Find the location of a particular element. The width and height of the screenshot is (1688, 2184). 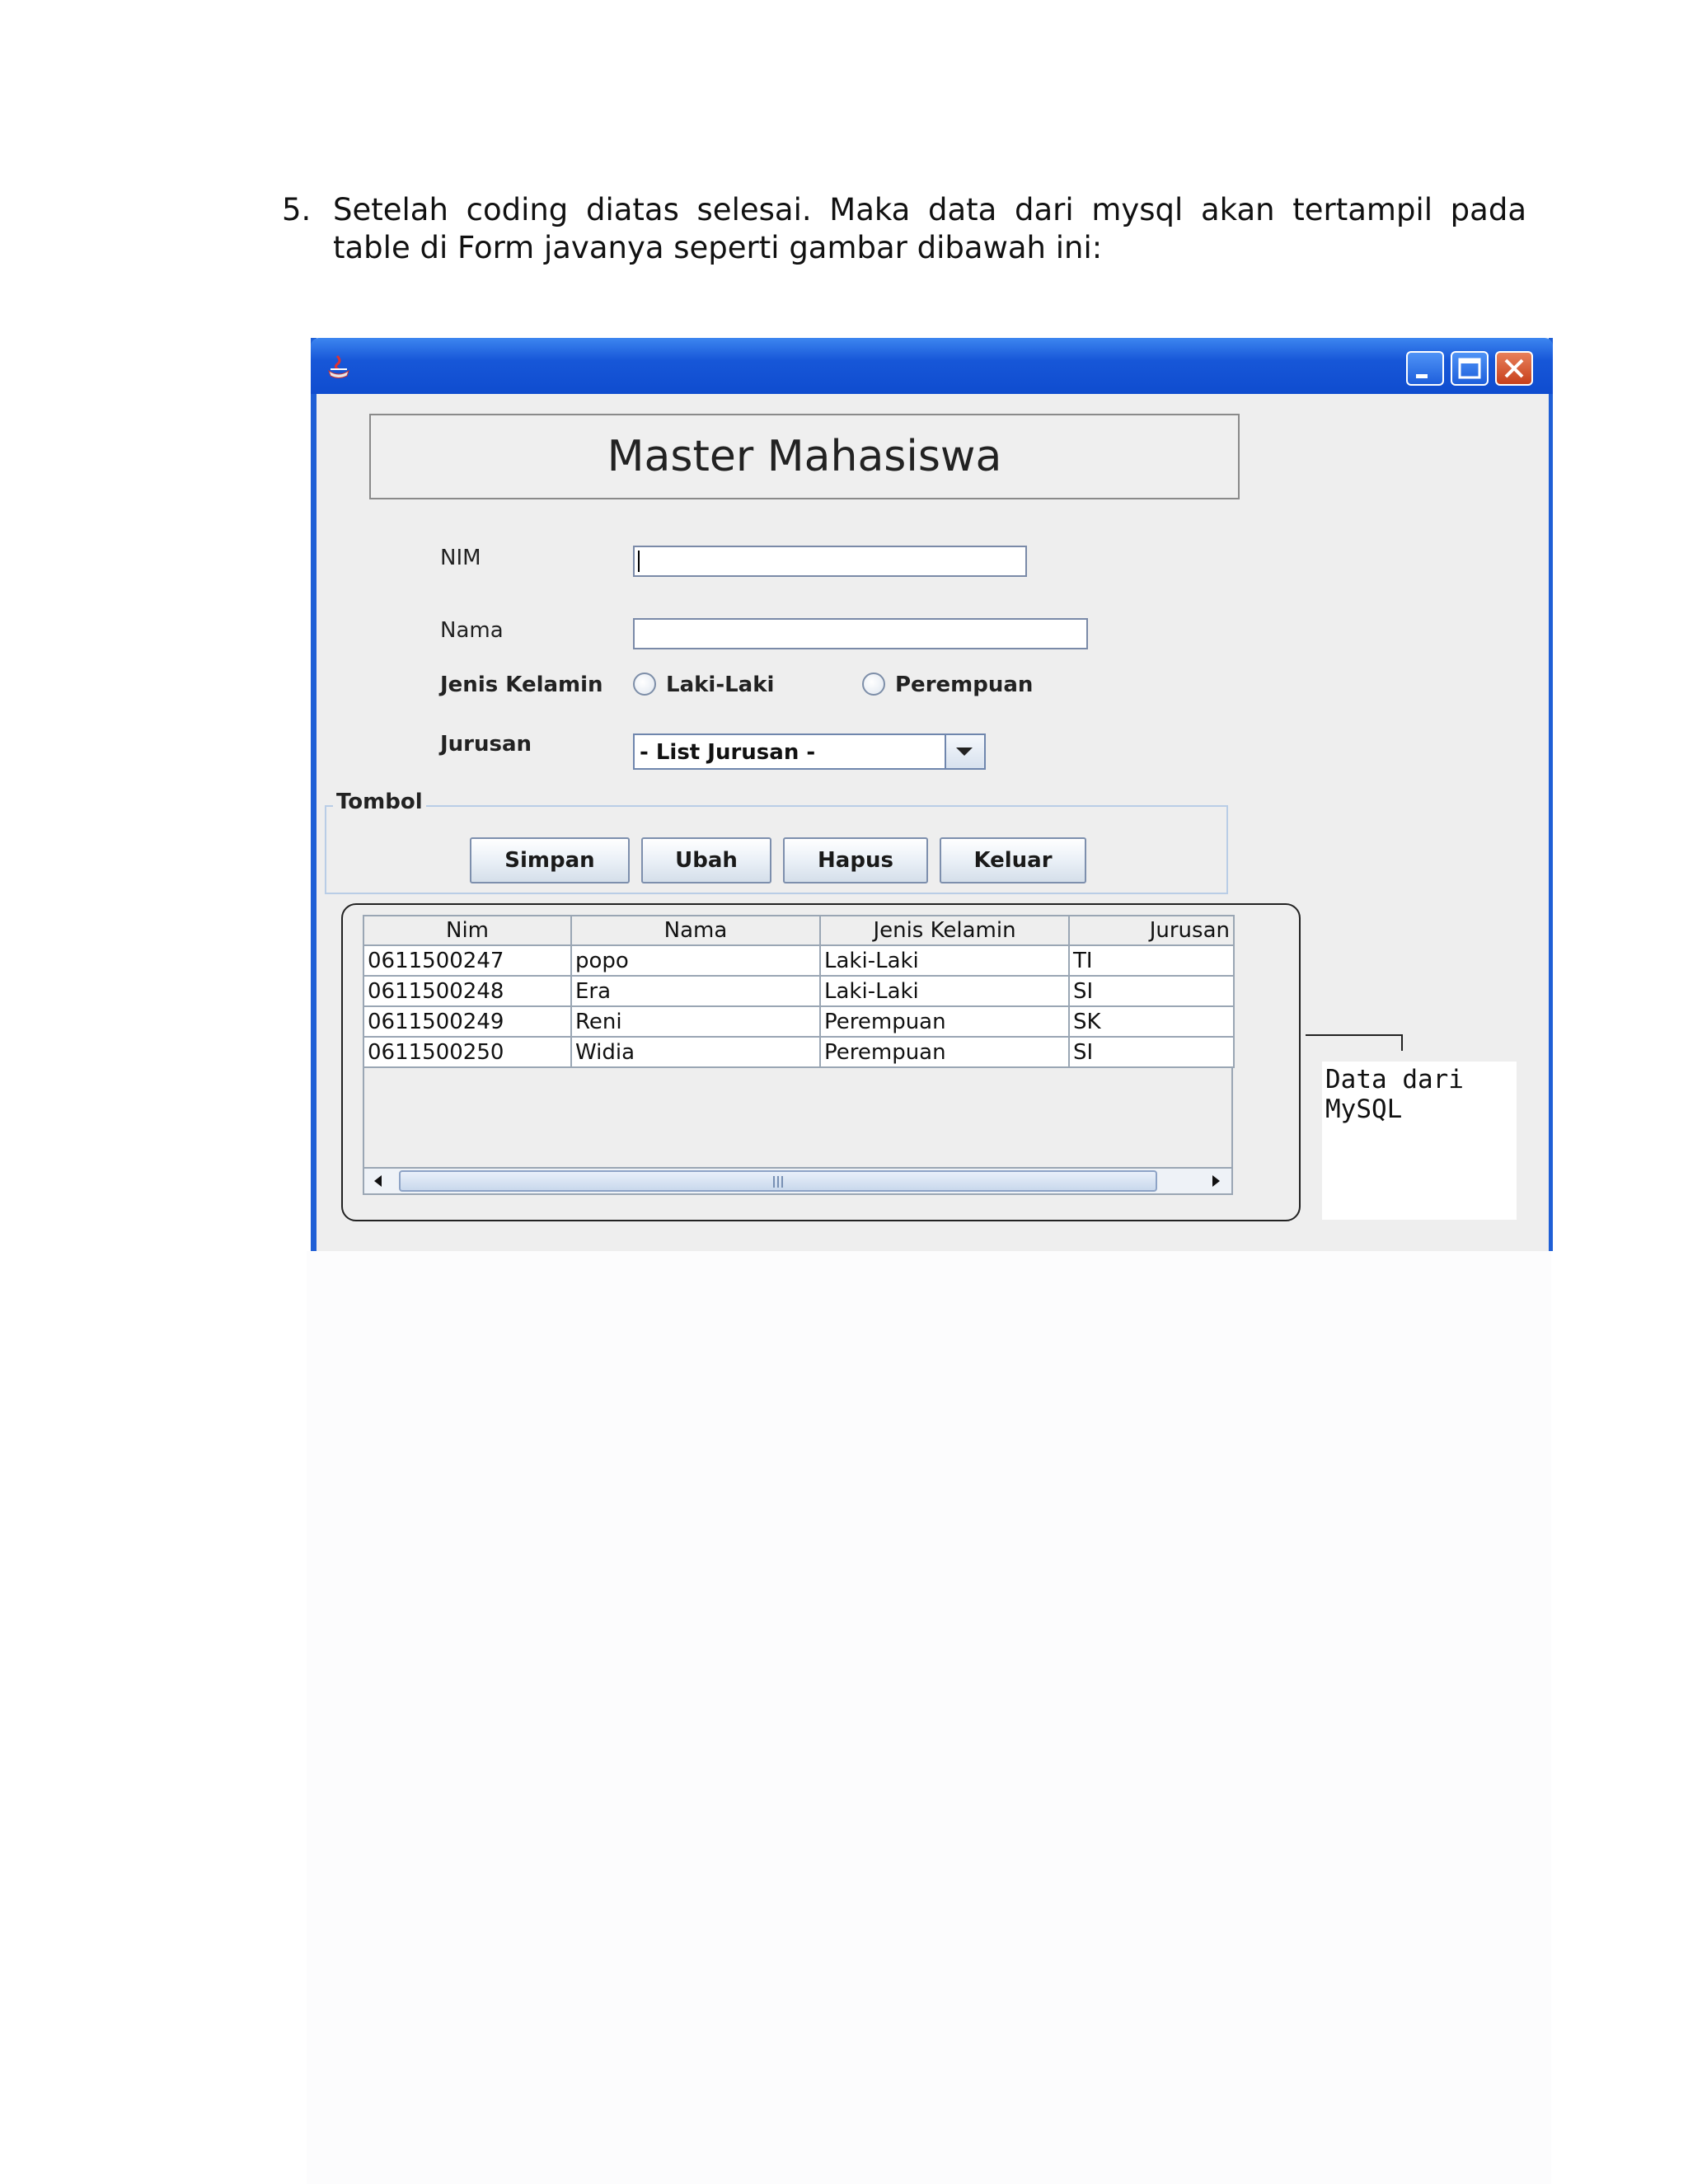

close-button is located at coordinates (1514, 368).